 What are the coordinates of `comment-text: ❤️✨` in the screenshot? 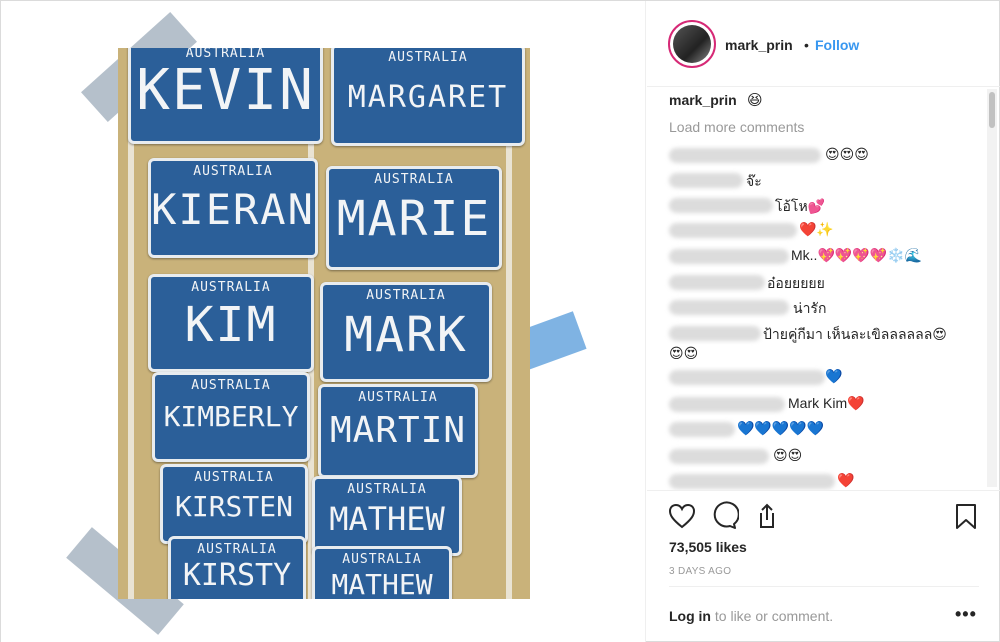 It's located at (816, 229).